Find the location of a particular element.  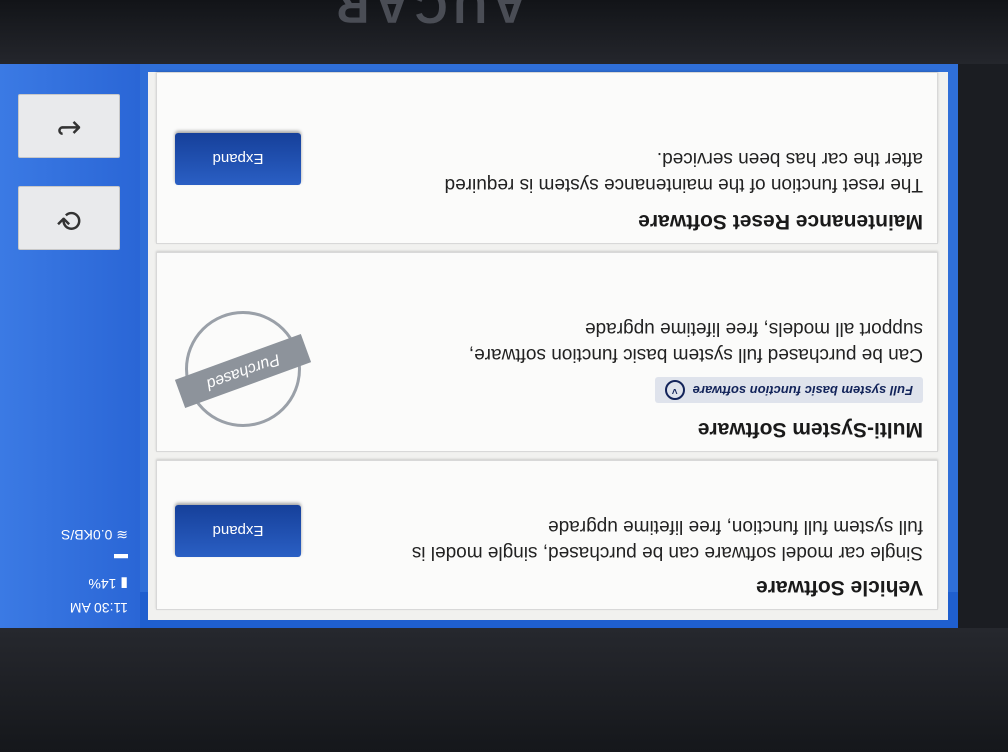

clock: 11:30 AM is located at coordinates (98, 608).